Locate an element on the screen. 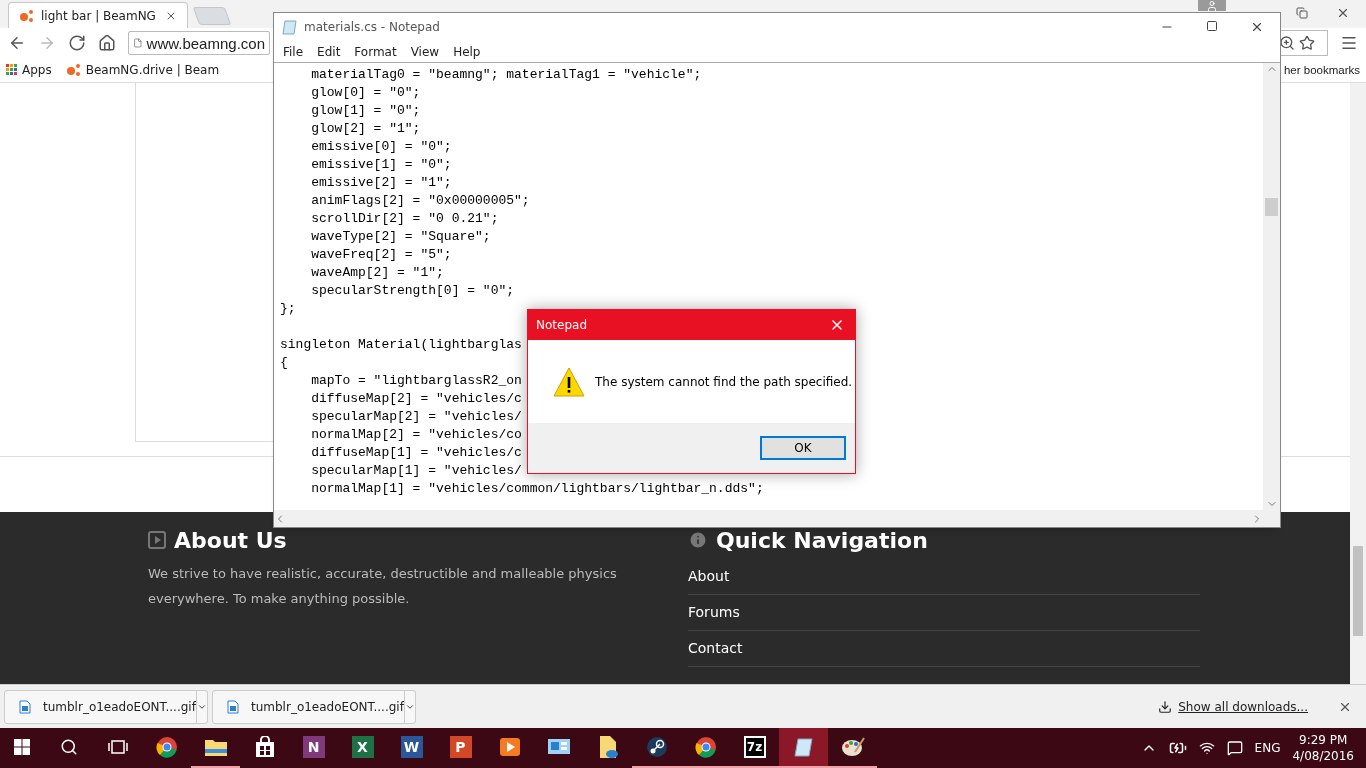  wifi-icon is located at coordinates (1206, 748).